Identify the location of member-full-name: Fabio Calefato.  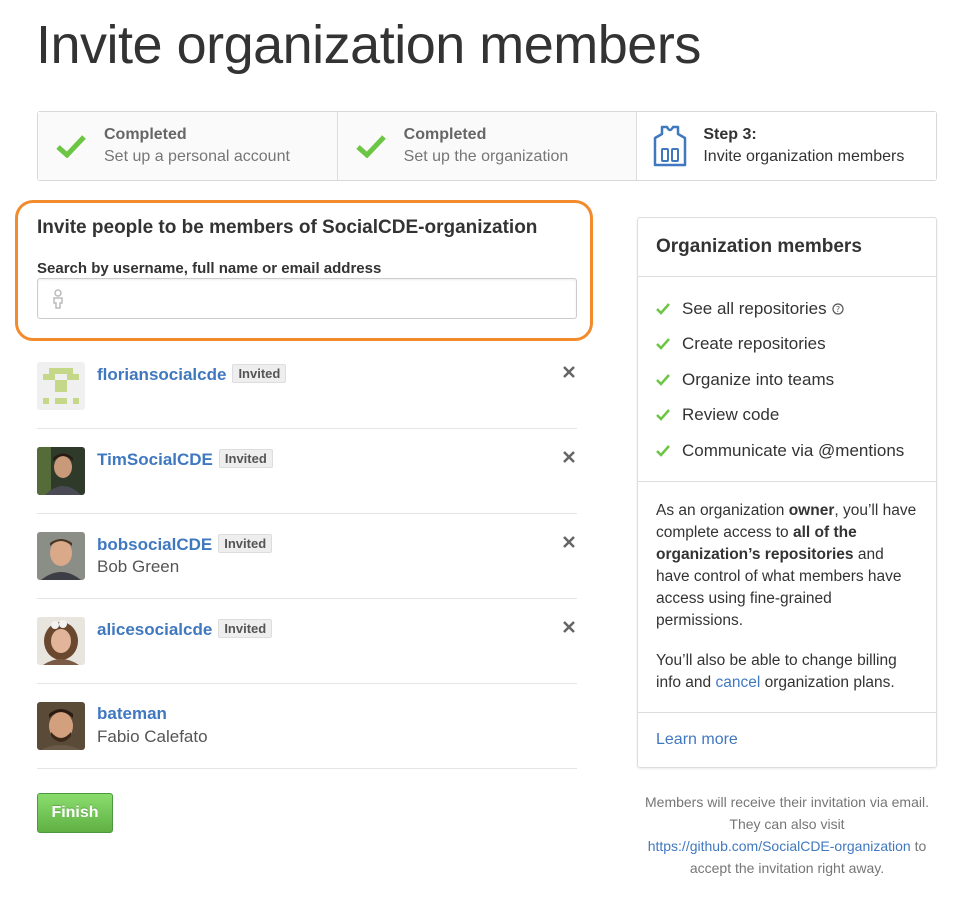
(152, 736).